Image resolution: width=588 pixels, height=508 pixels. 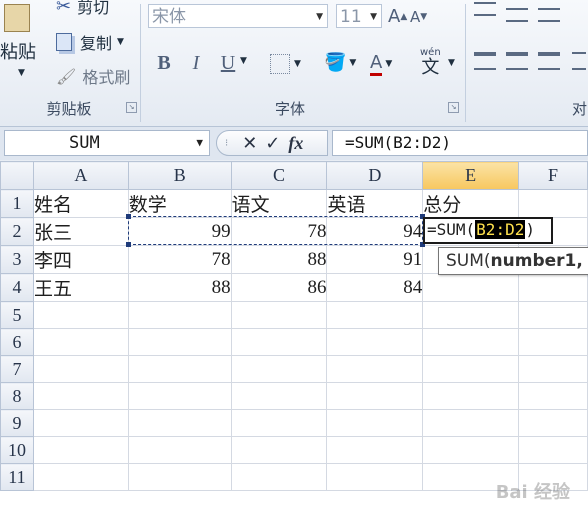 I want to click on cell-F9, so click(x=553, y=423).